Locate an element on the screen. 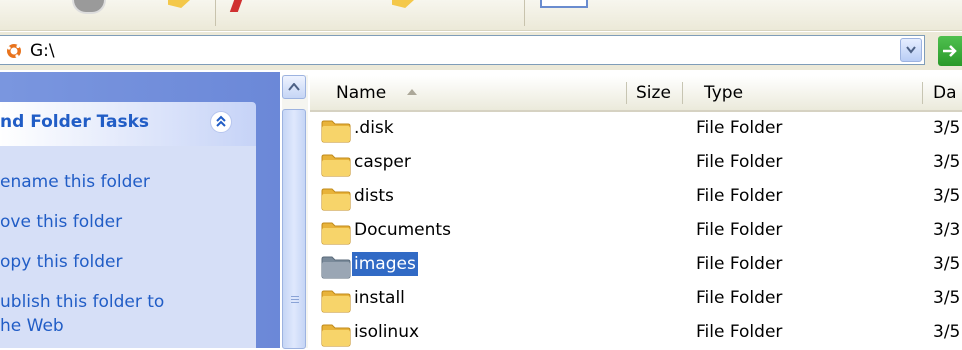 The width and height of the screenshot is (962, 350). scroll-thumb is located at coordinates (294, 229).